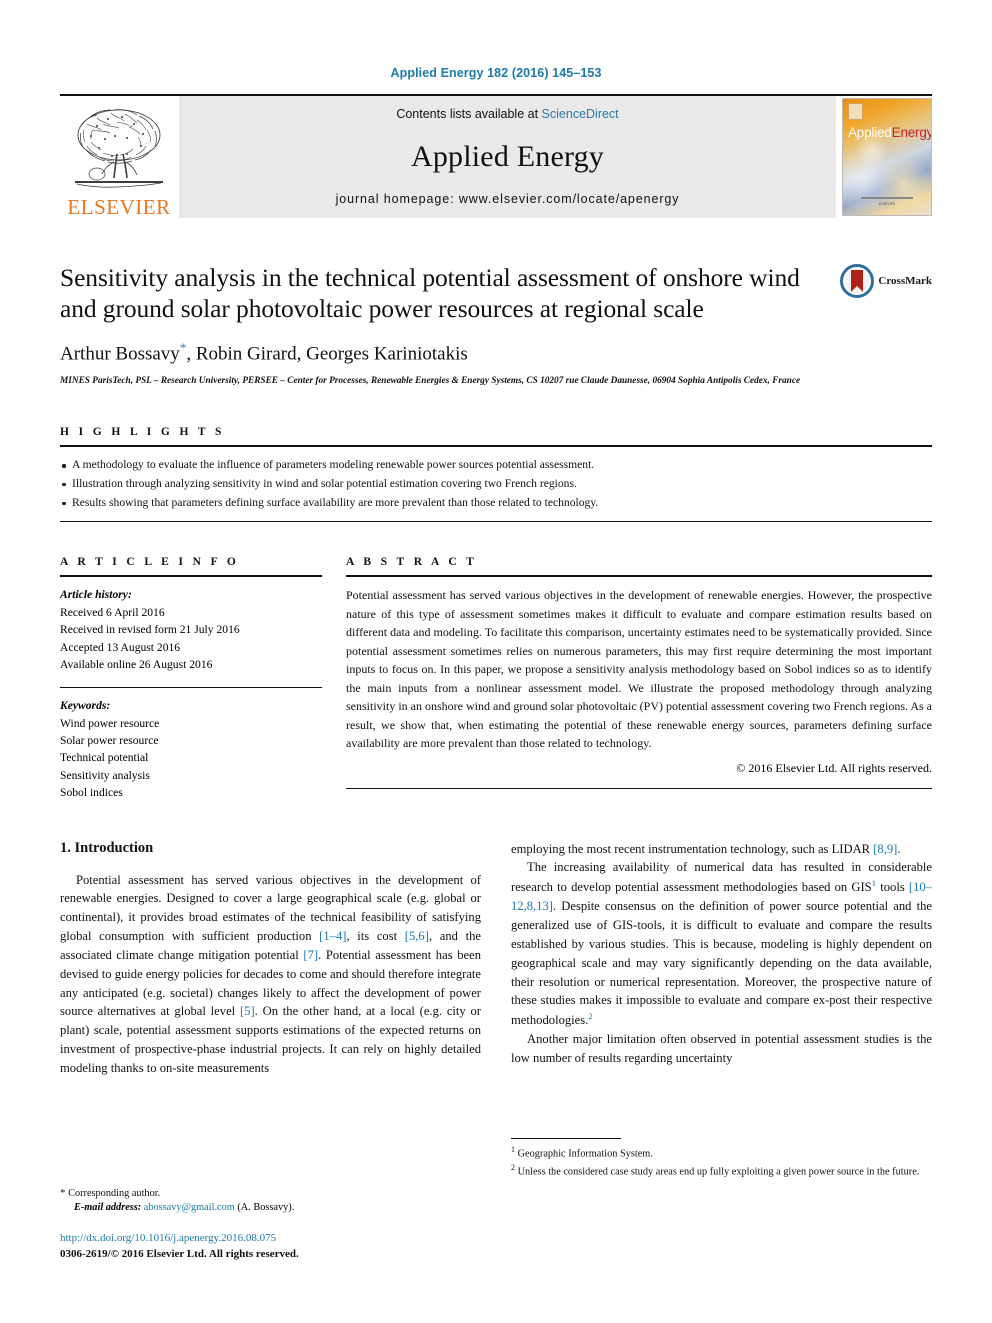 The image size is (992, 1323). I want to click on running-head: Applied Energy 182 (2016) 145–153, so click(496, 73).